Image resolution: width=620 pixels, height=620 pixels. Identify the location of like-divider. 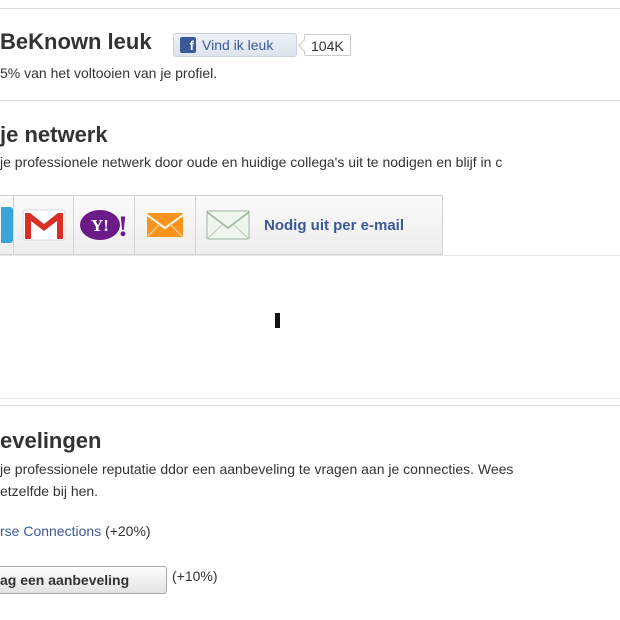
(310, 100).